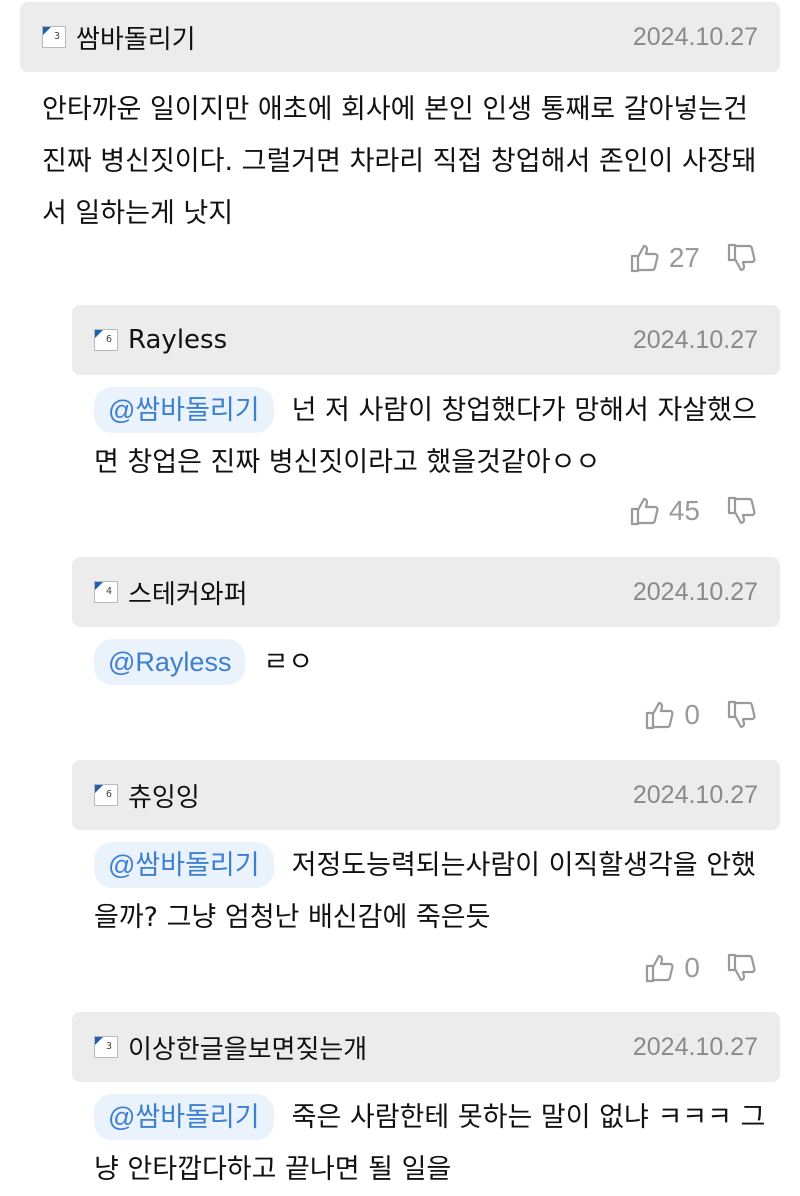  What do you see at coordinates (684, 510) in the screenshot?
I see `like-count: 45` at bounding box center [684, 510].